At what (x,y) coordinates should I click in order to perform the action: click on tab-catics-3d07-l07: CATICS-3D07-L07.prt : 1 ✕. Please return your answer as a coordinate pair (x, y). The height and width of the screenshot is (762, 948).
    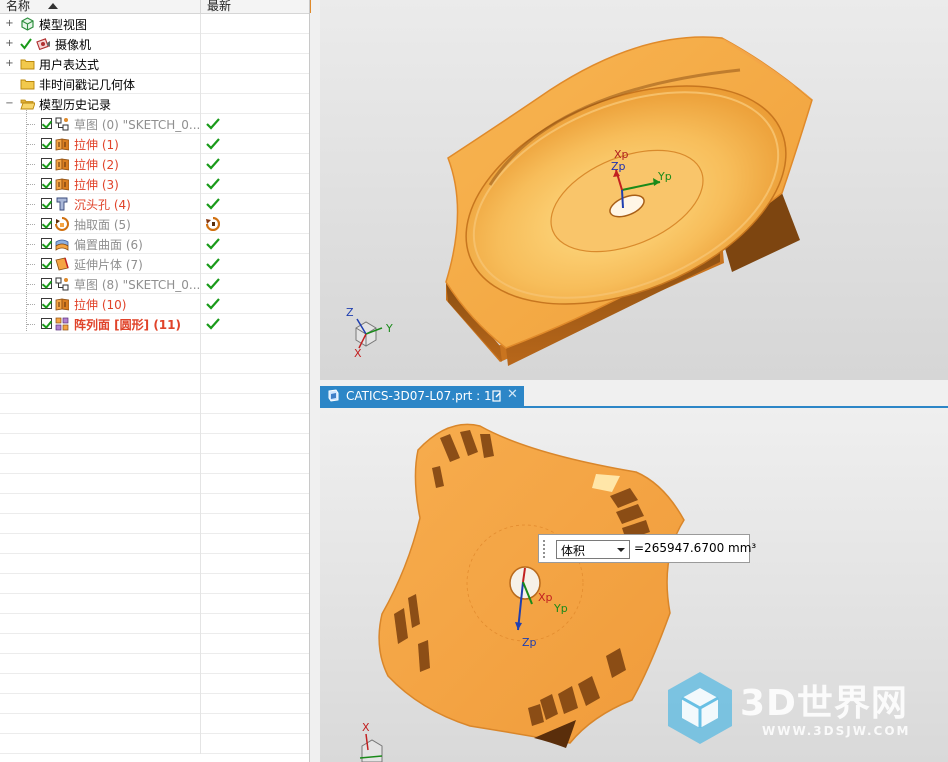
    Looking at the image, I should click on (422, 396).